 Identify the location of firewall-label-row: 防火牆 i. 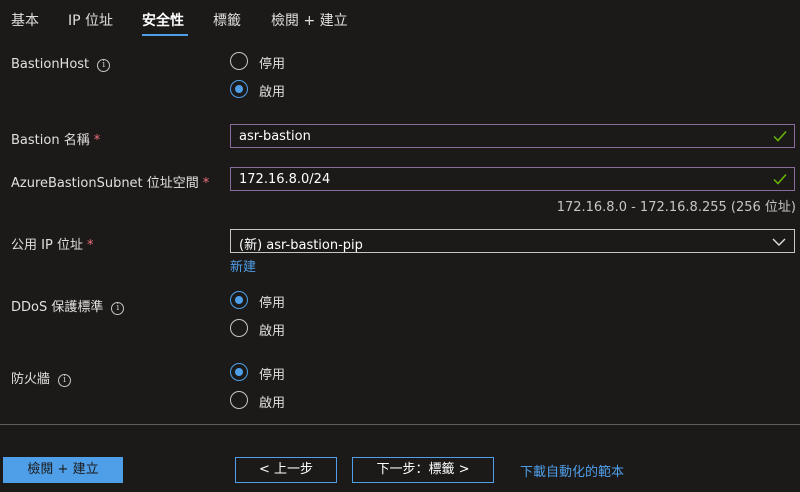
(41, 377).